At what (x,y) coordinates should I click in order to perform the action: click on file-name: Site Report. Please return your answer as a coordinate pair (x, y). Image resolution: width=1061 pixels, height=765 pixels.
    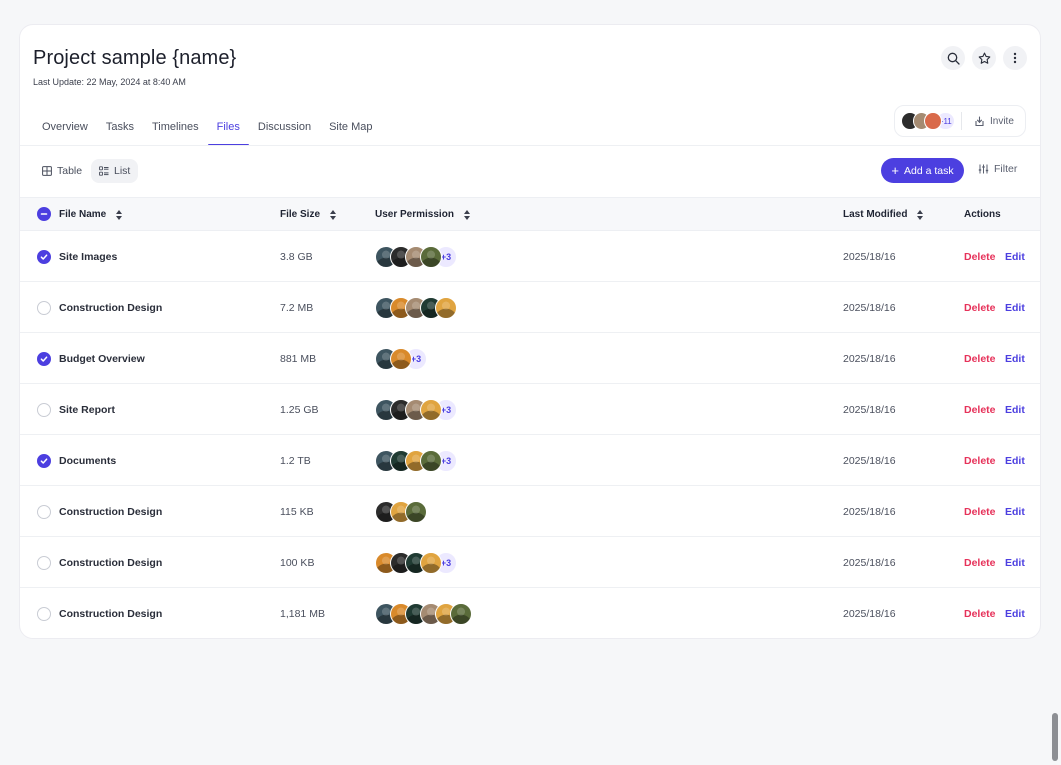
    Looking at the image, I should click on (87, 410).